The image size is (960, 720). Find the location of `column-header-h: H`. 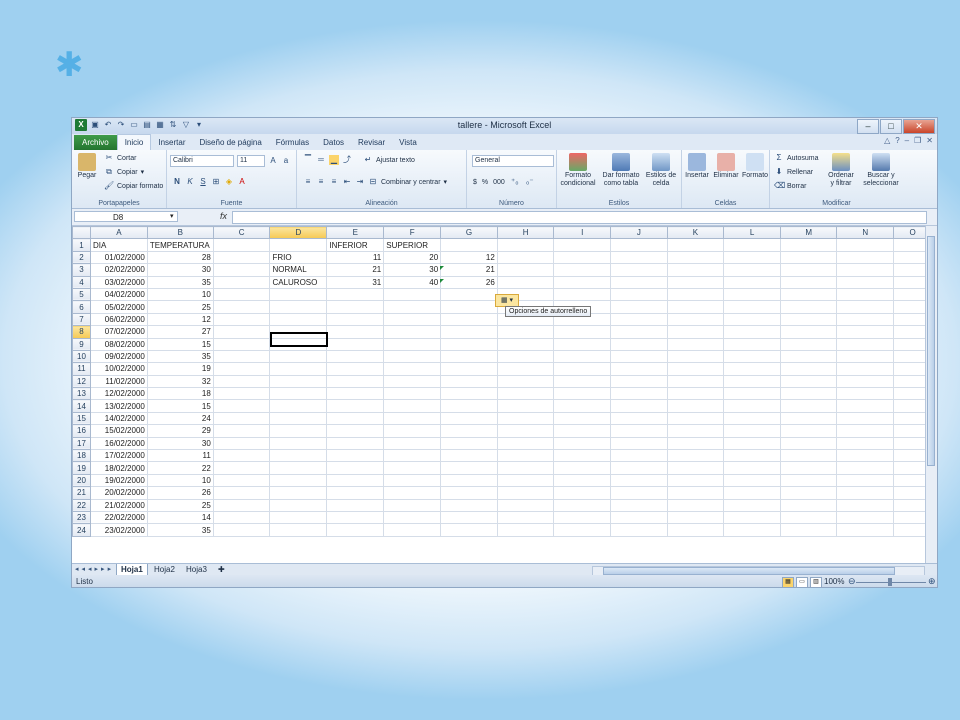

column-header-h: H is located at coordinates (525, 232).